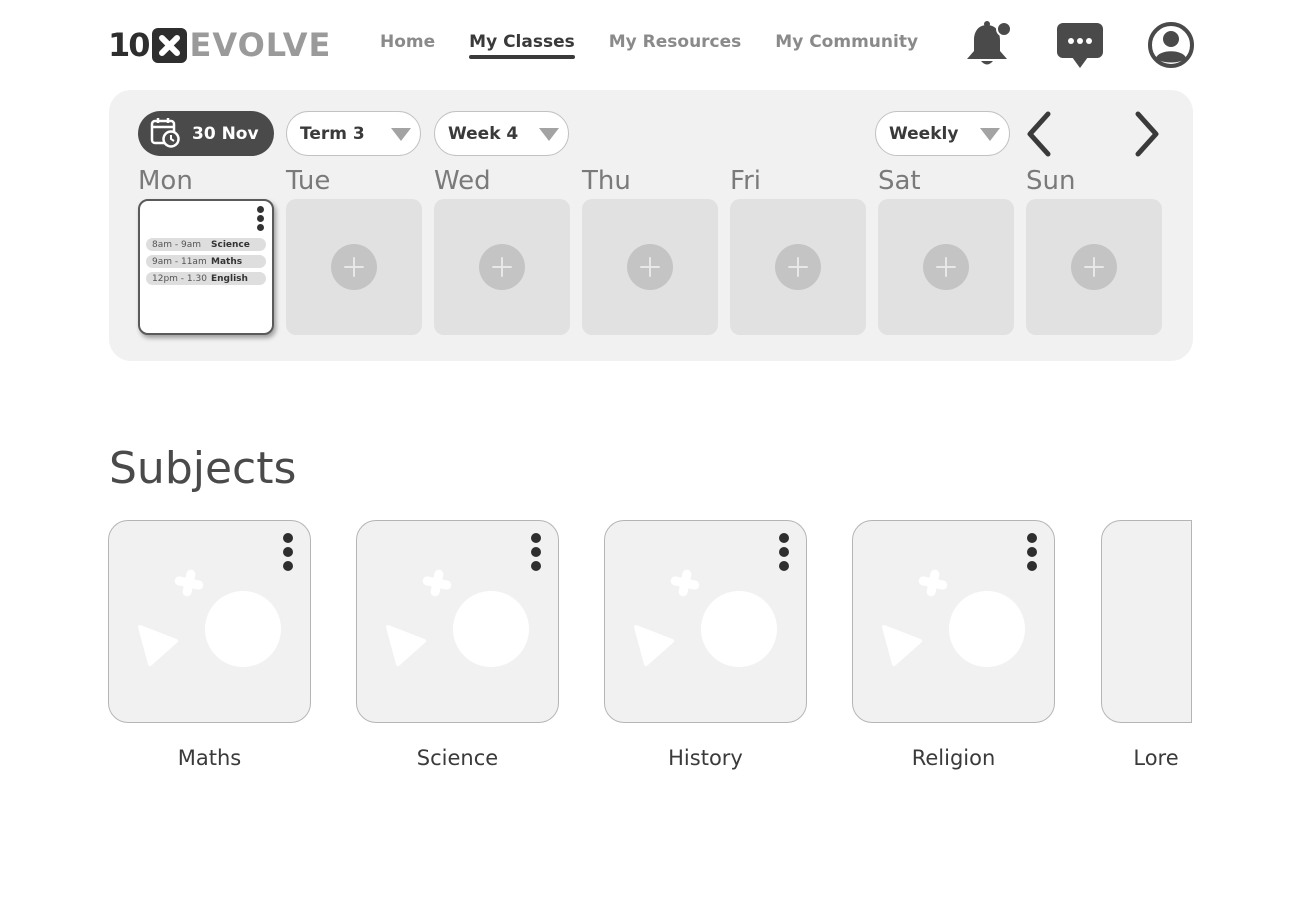 This screenshot has height=924, width=1300. I want to click on calendar-clock-icon, so click(165, 134).